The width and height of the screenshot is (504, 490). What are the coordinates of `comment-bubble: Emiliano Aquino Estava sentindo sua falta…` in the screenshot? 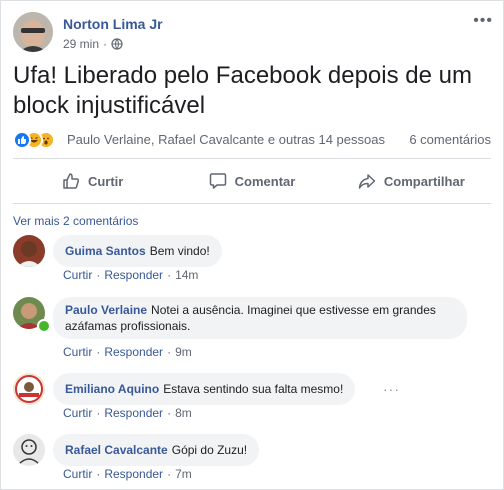 It's located at (204, 389).